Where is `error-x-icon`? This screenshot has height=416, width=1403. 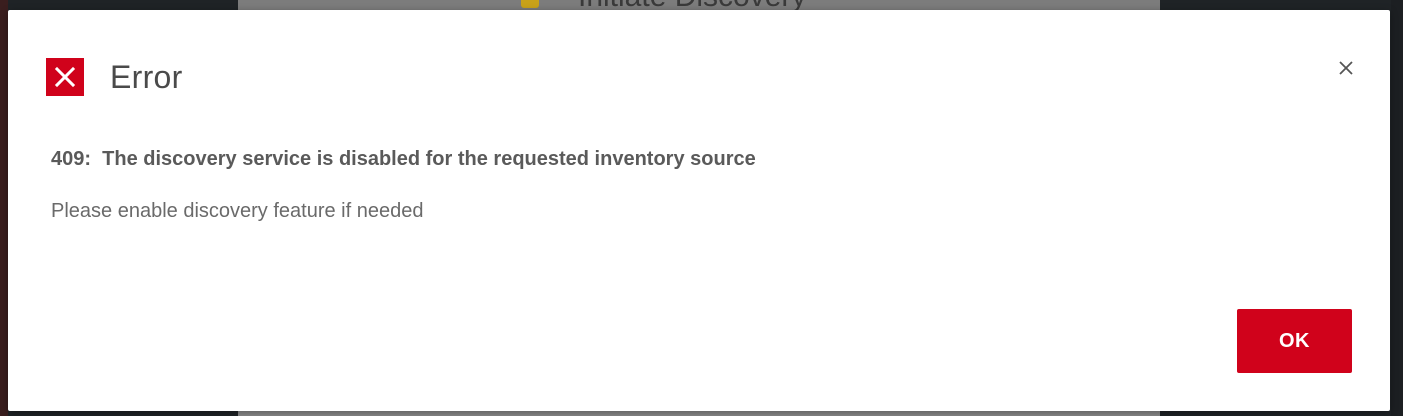 error-x-icon is located at coordinates (65, 77).